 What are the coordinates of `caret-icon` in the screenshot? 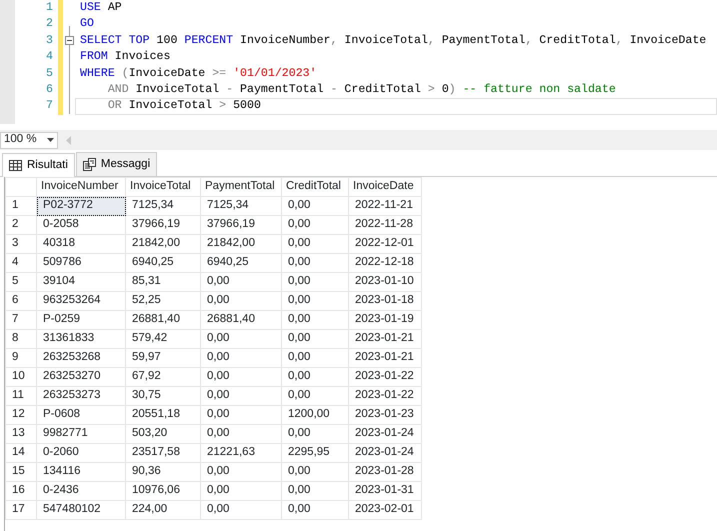 It's located at (50, 140).